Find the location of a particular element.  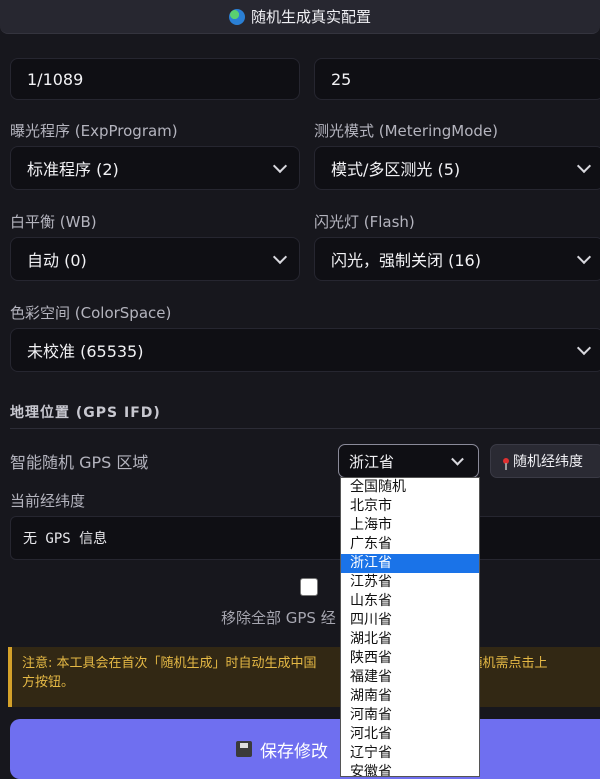

notice-text: 注意: 本工具会在首次「随机生成」时自动生成中国 is located at coordinates (169, 663).